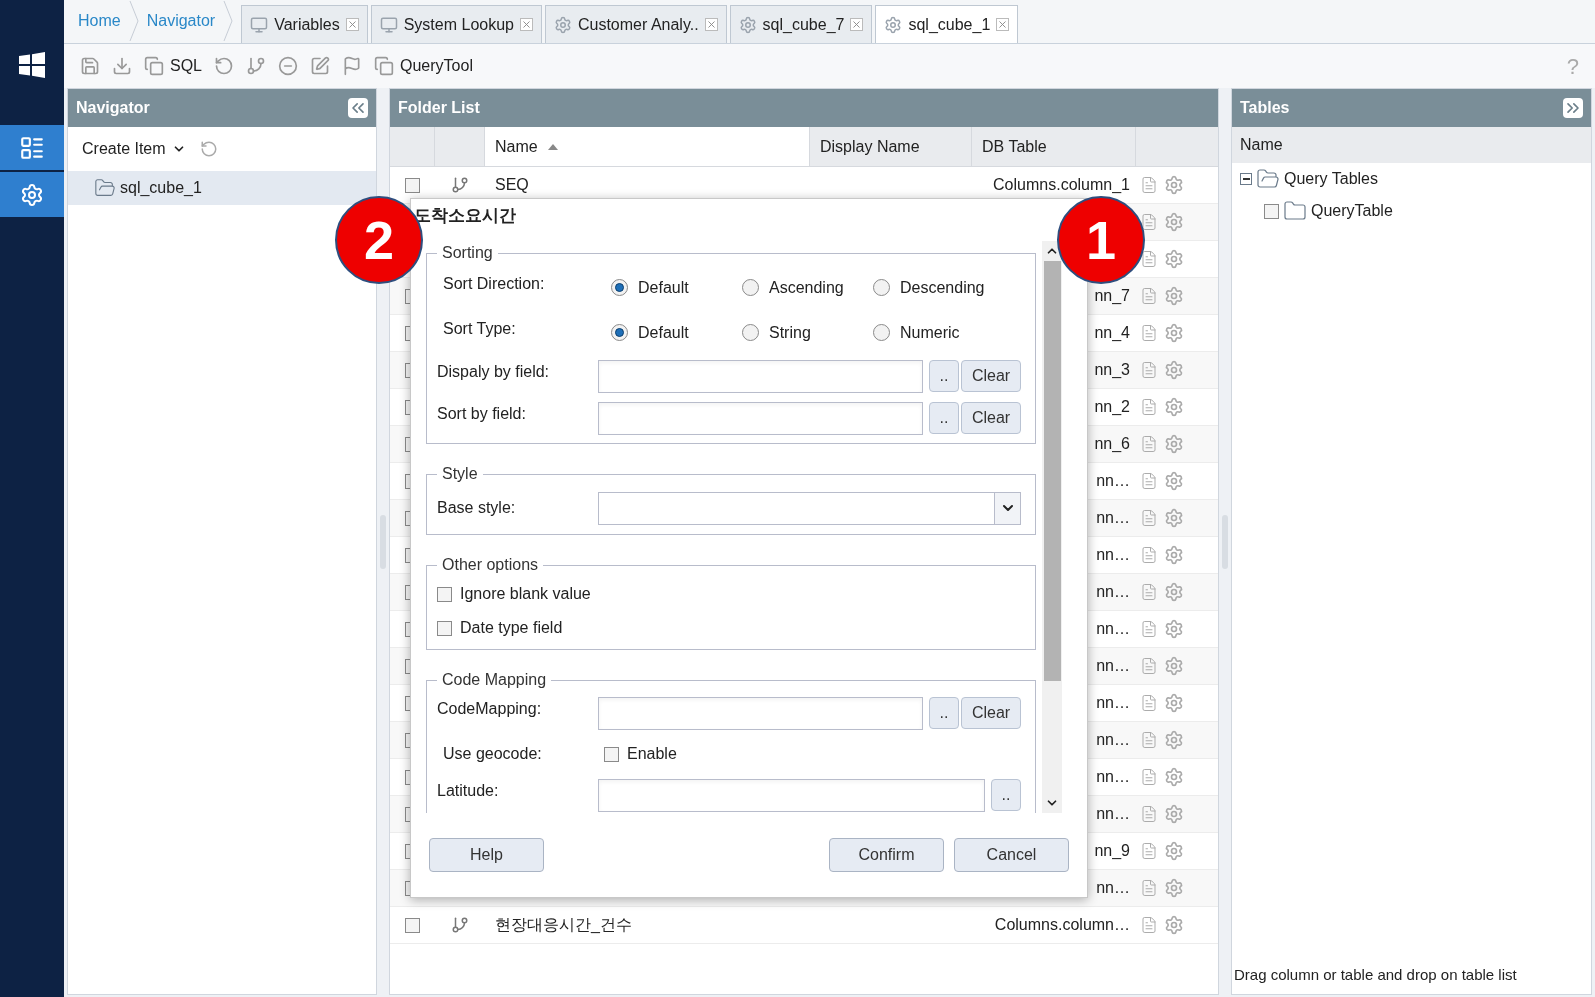 Image resolution: width=1595 pixels, height=997 pixels. What do you see at coordinates (460, 474) in the screenshot?
I see `section-legend: Style` at bounding box center [460, 474].